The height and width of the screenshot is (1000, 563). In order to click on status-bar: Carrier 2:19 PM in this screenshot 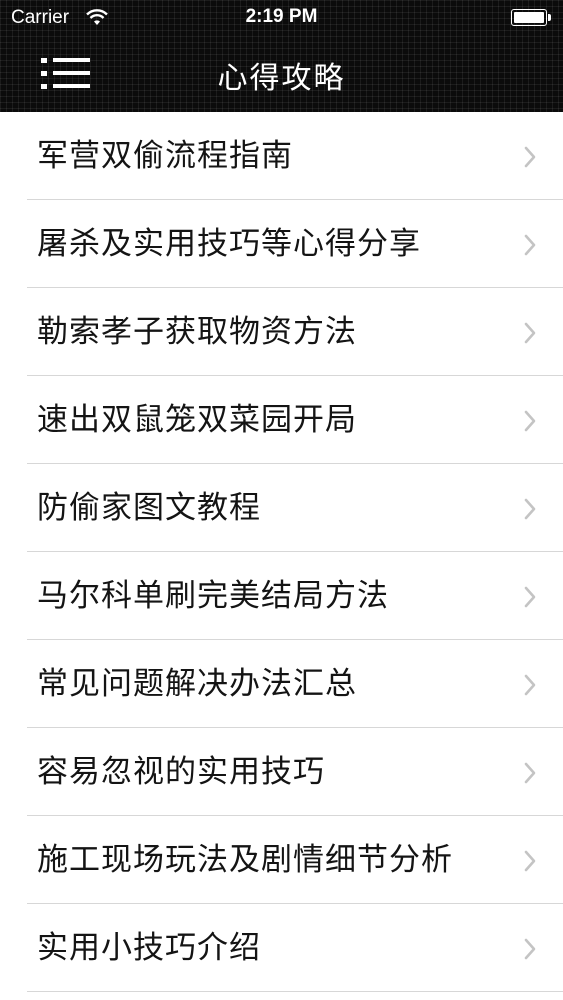, I will do `click(281, 18)`.